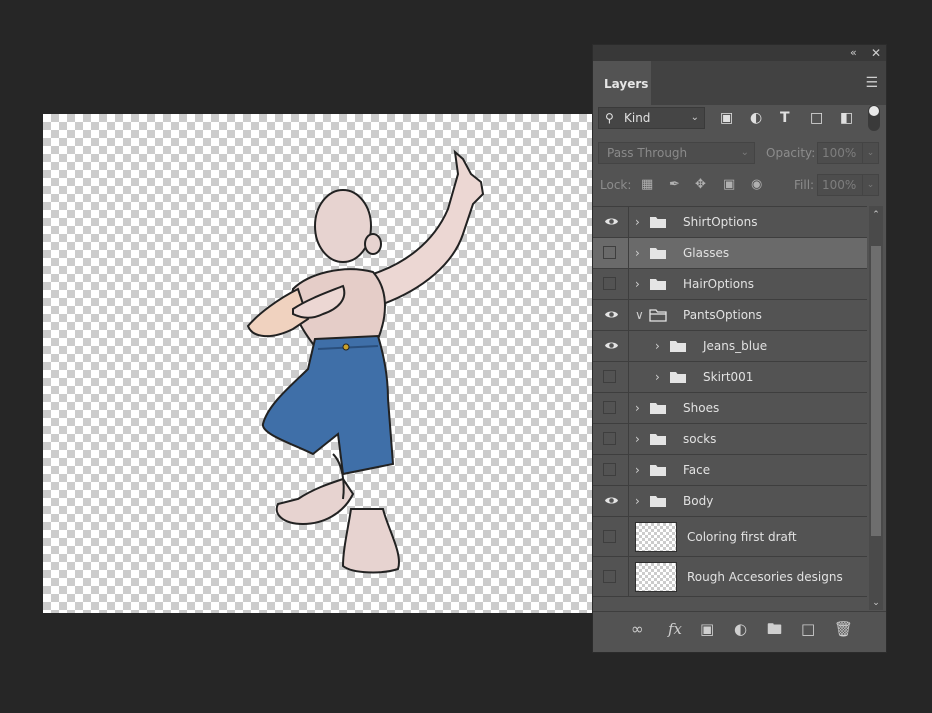  I want to click on layer-row: › Shoes, so click(730, 408).